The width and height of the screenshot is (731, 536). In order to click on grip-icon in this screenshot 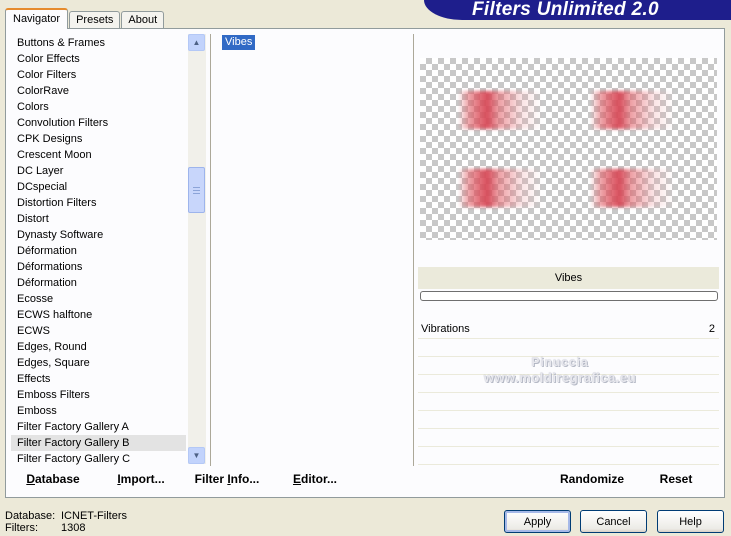, I will do `click(196, 190)`.